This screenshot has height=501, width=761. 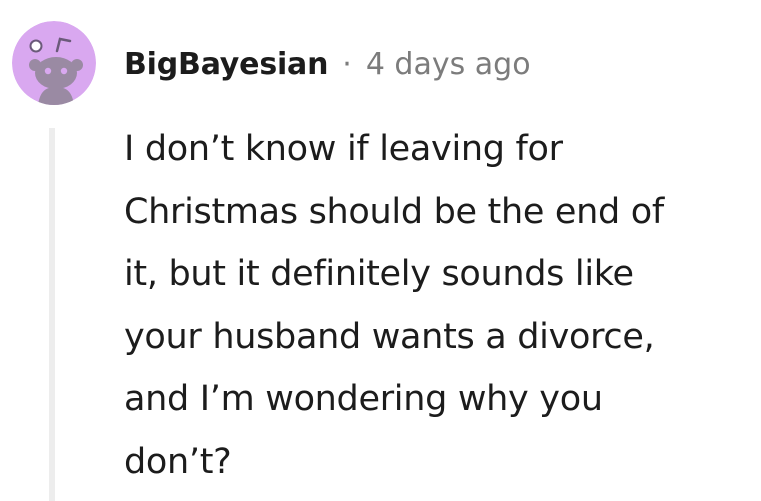 What do you see at coordinates (389, 336) in the screenshot?
I see `comment-body-line: your husband wants a divorce,` at bounding box center [389, 336].